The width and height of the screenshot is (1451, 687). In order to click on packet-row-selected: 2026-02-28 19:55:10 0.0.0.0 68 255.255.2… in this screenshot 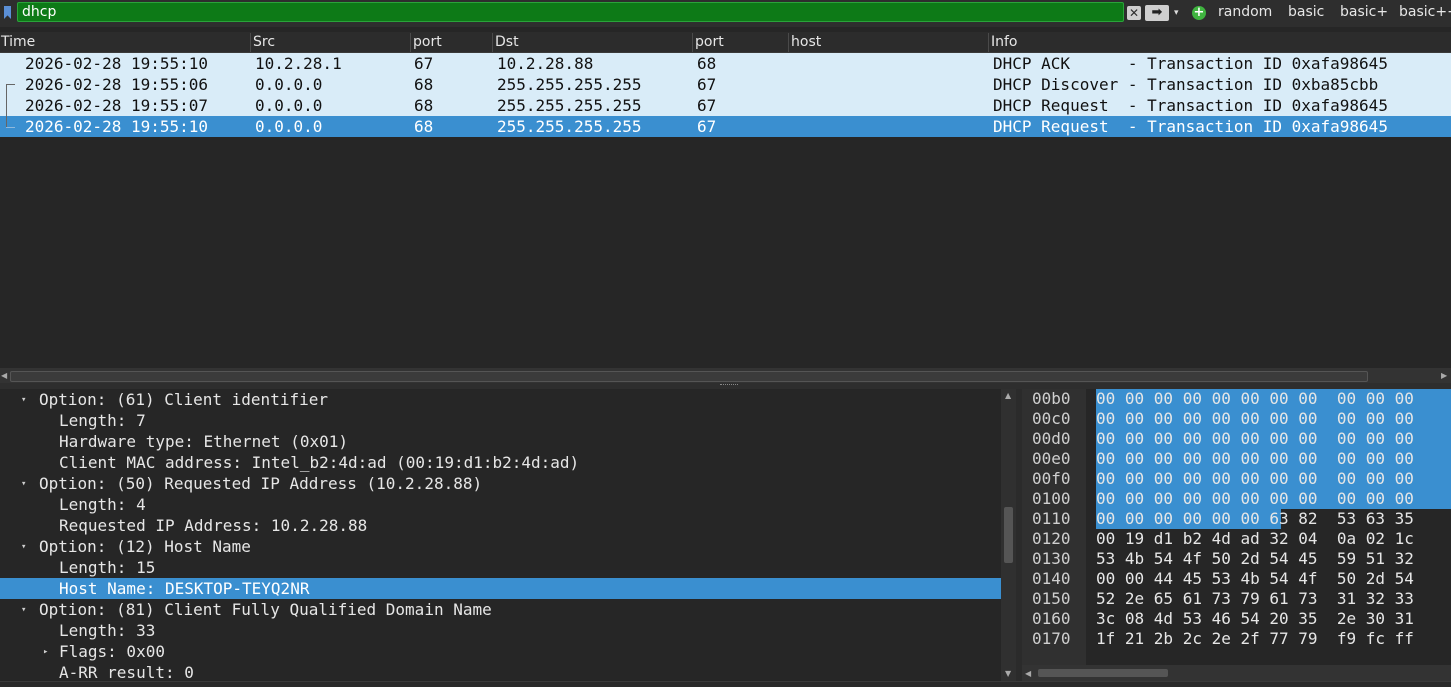, I will do `click(725, 126)`.